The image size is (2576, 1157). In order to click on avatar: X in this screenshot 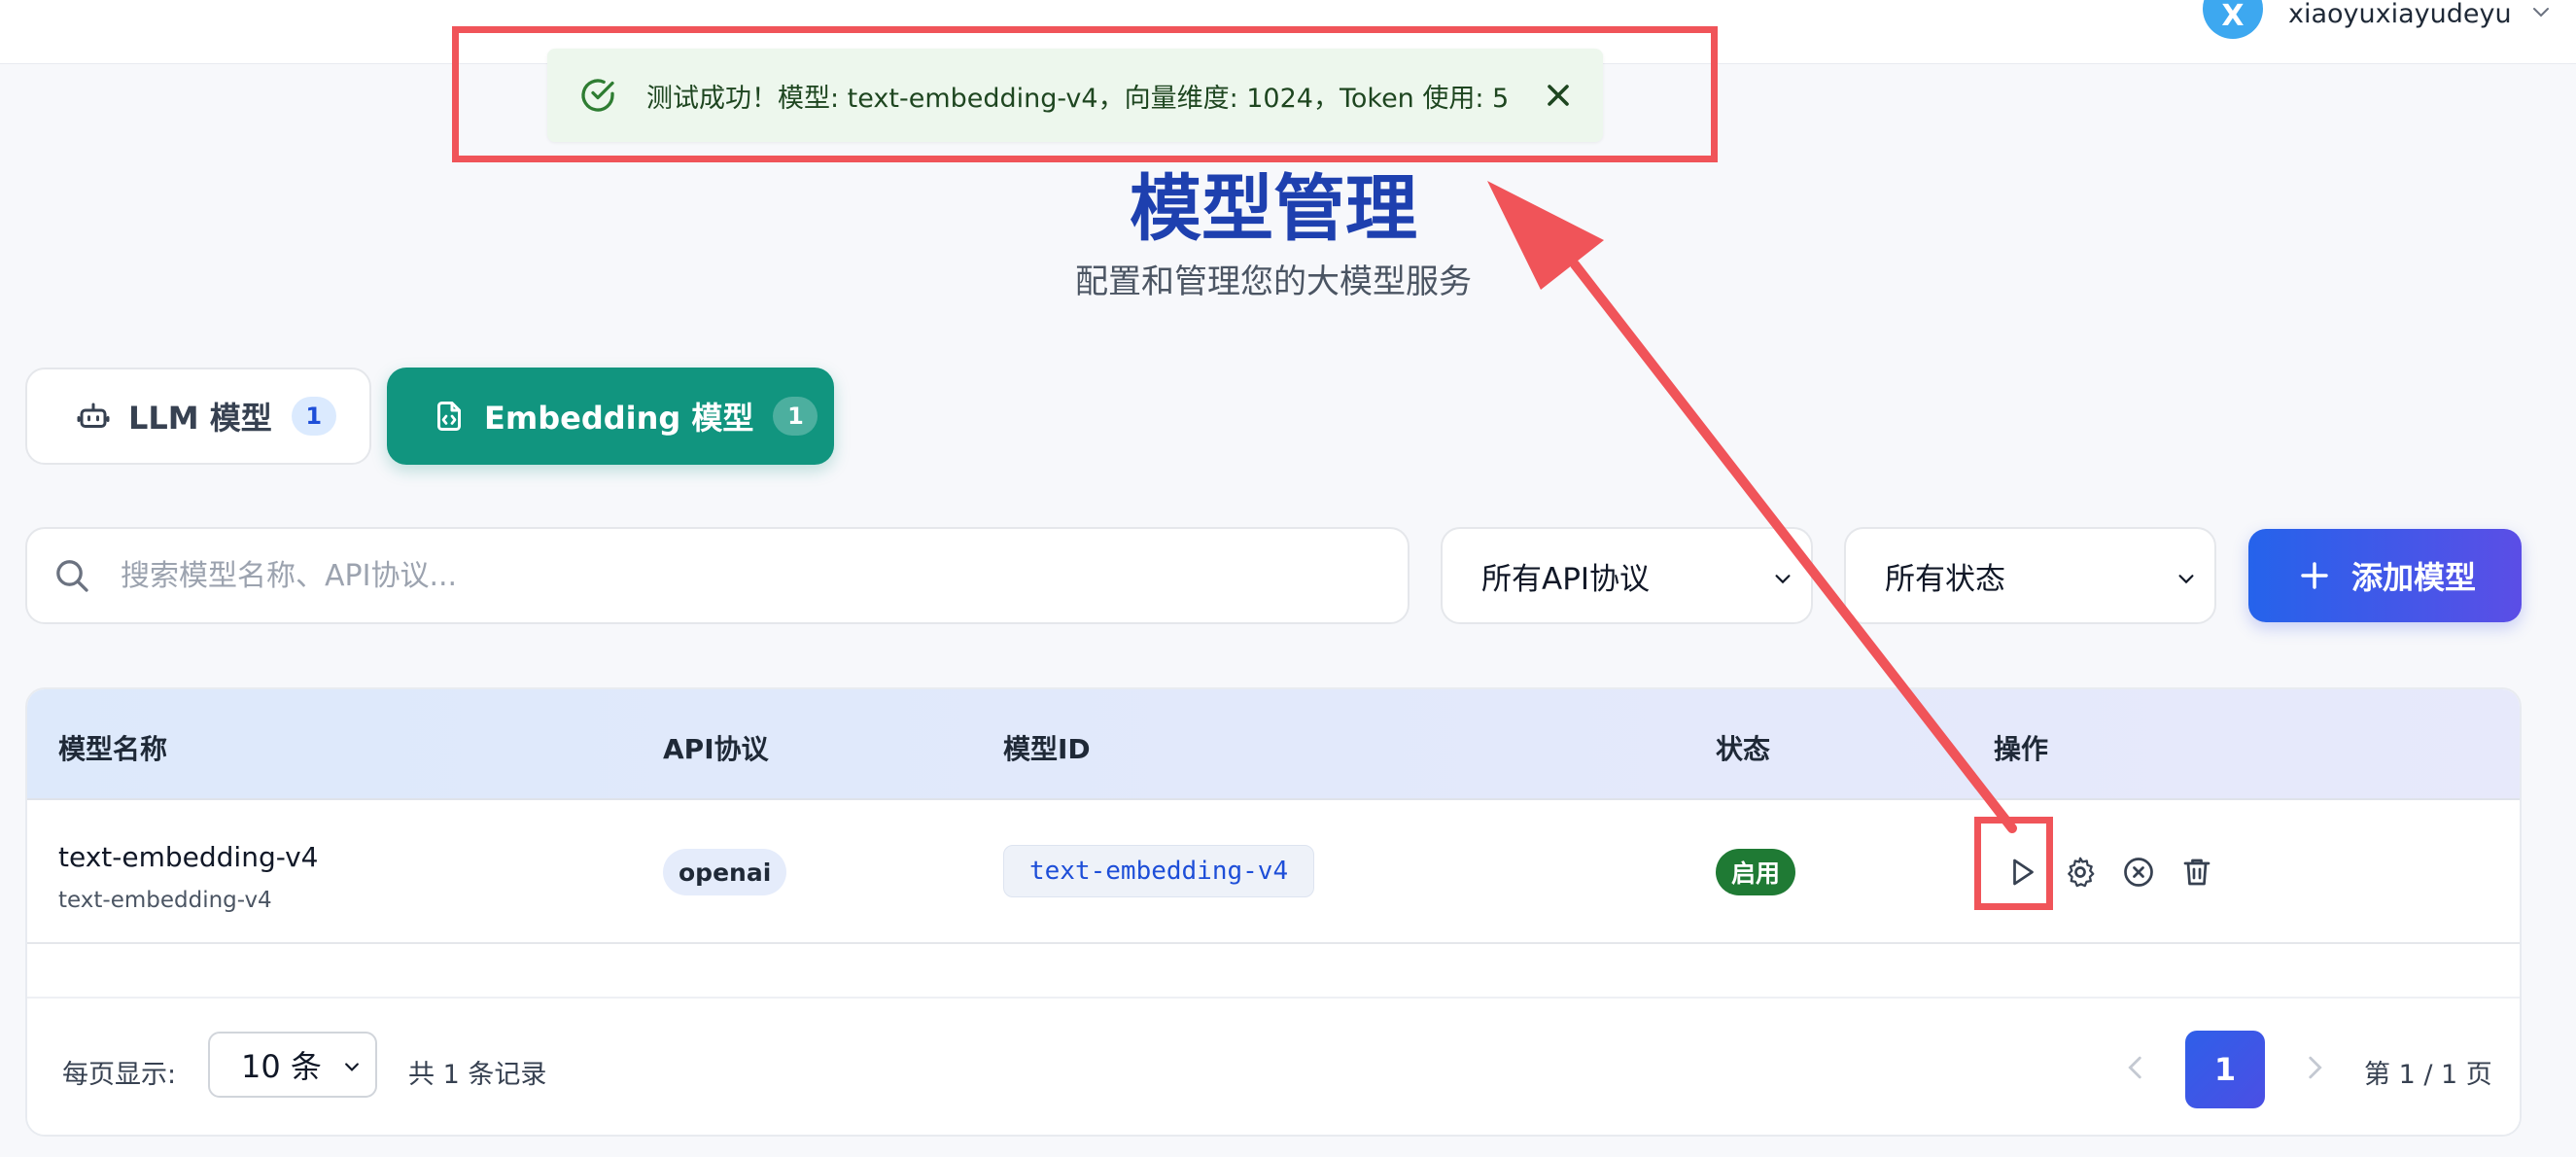, I will do `click(2233, 19)`.